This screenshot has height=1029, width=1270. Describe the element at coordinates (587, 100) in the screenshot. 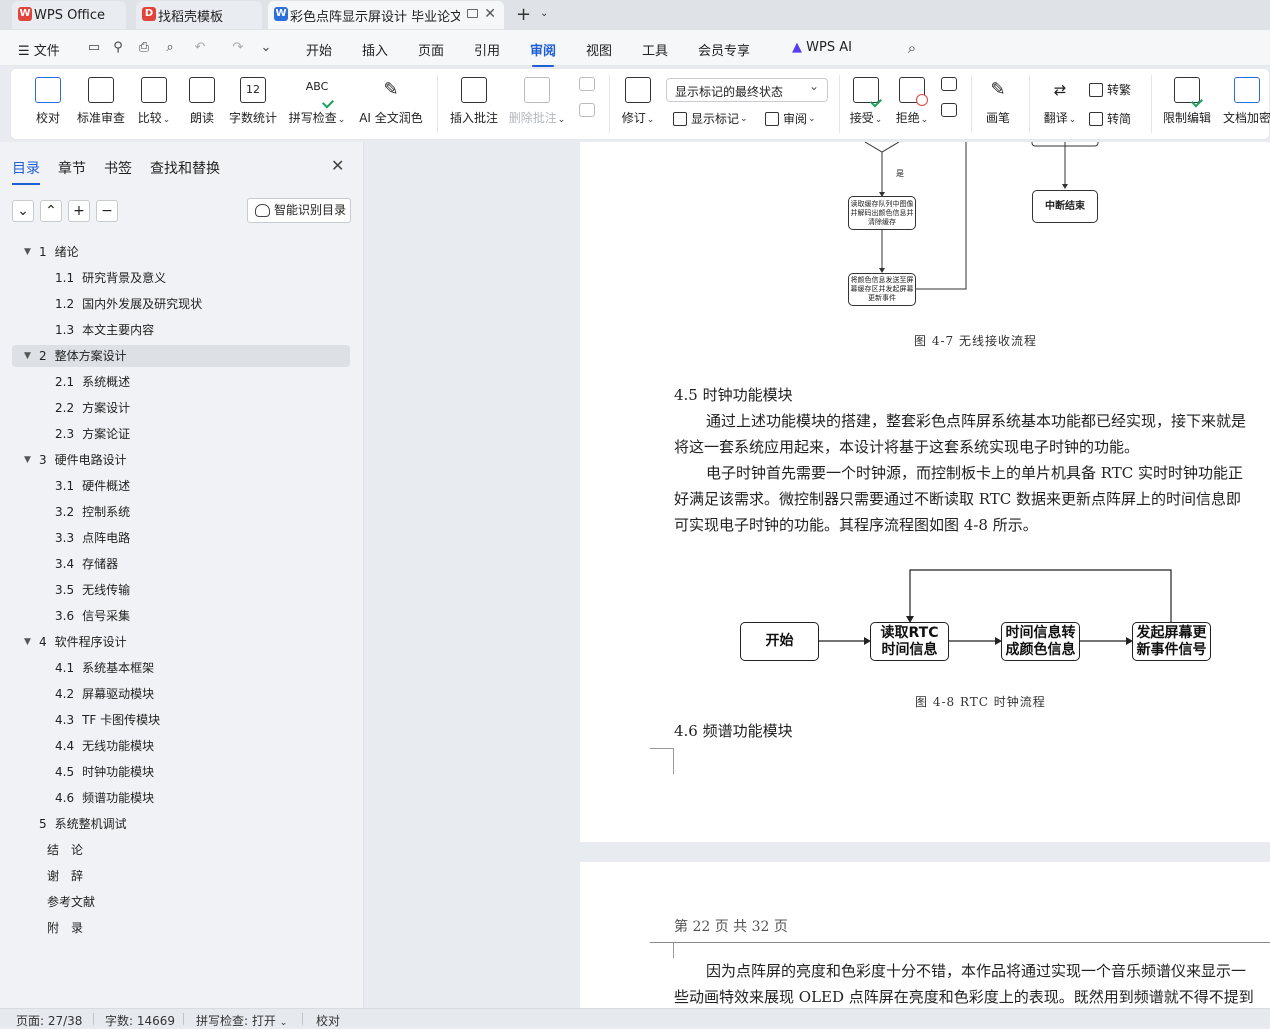

I see `prev-comment-button` at that location.